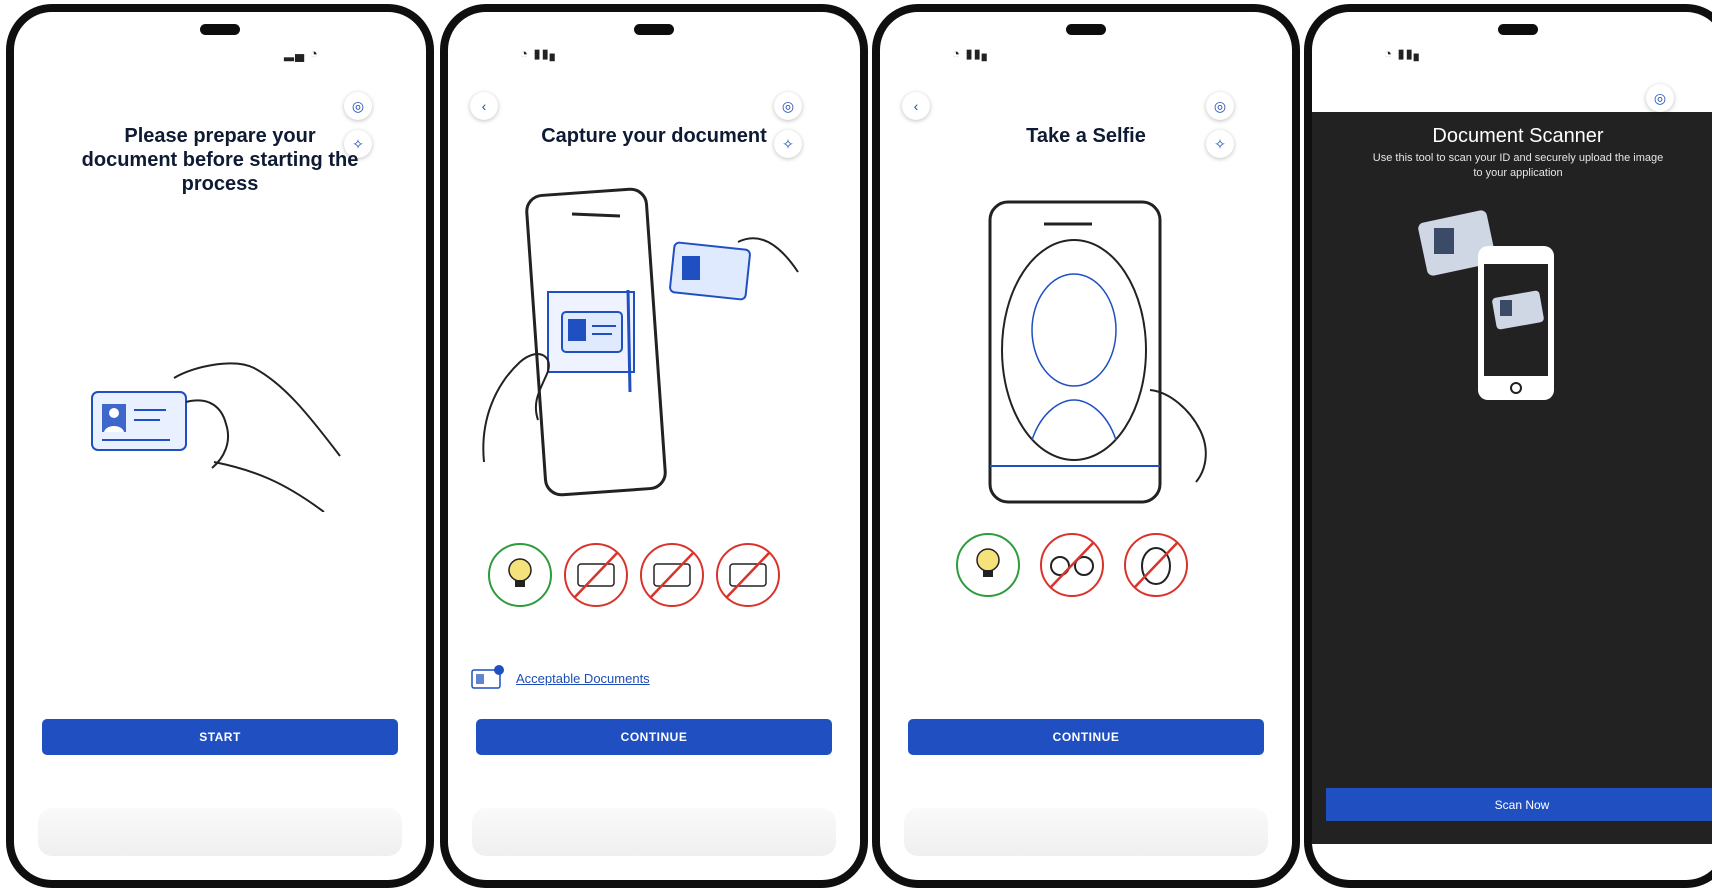  Describe the element at coordinates (1086, 136) in the screenshot. I see `page-title: Take a Selfie` at that location.